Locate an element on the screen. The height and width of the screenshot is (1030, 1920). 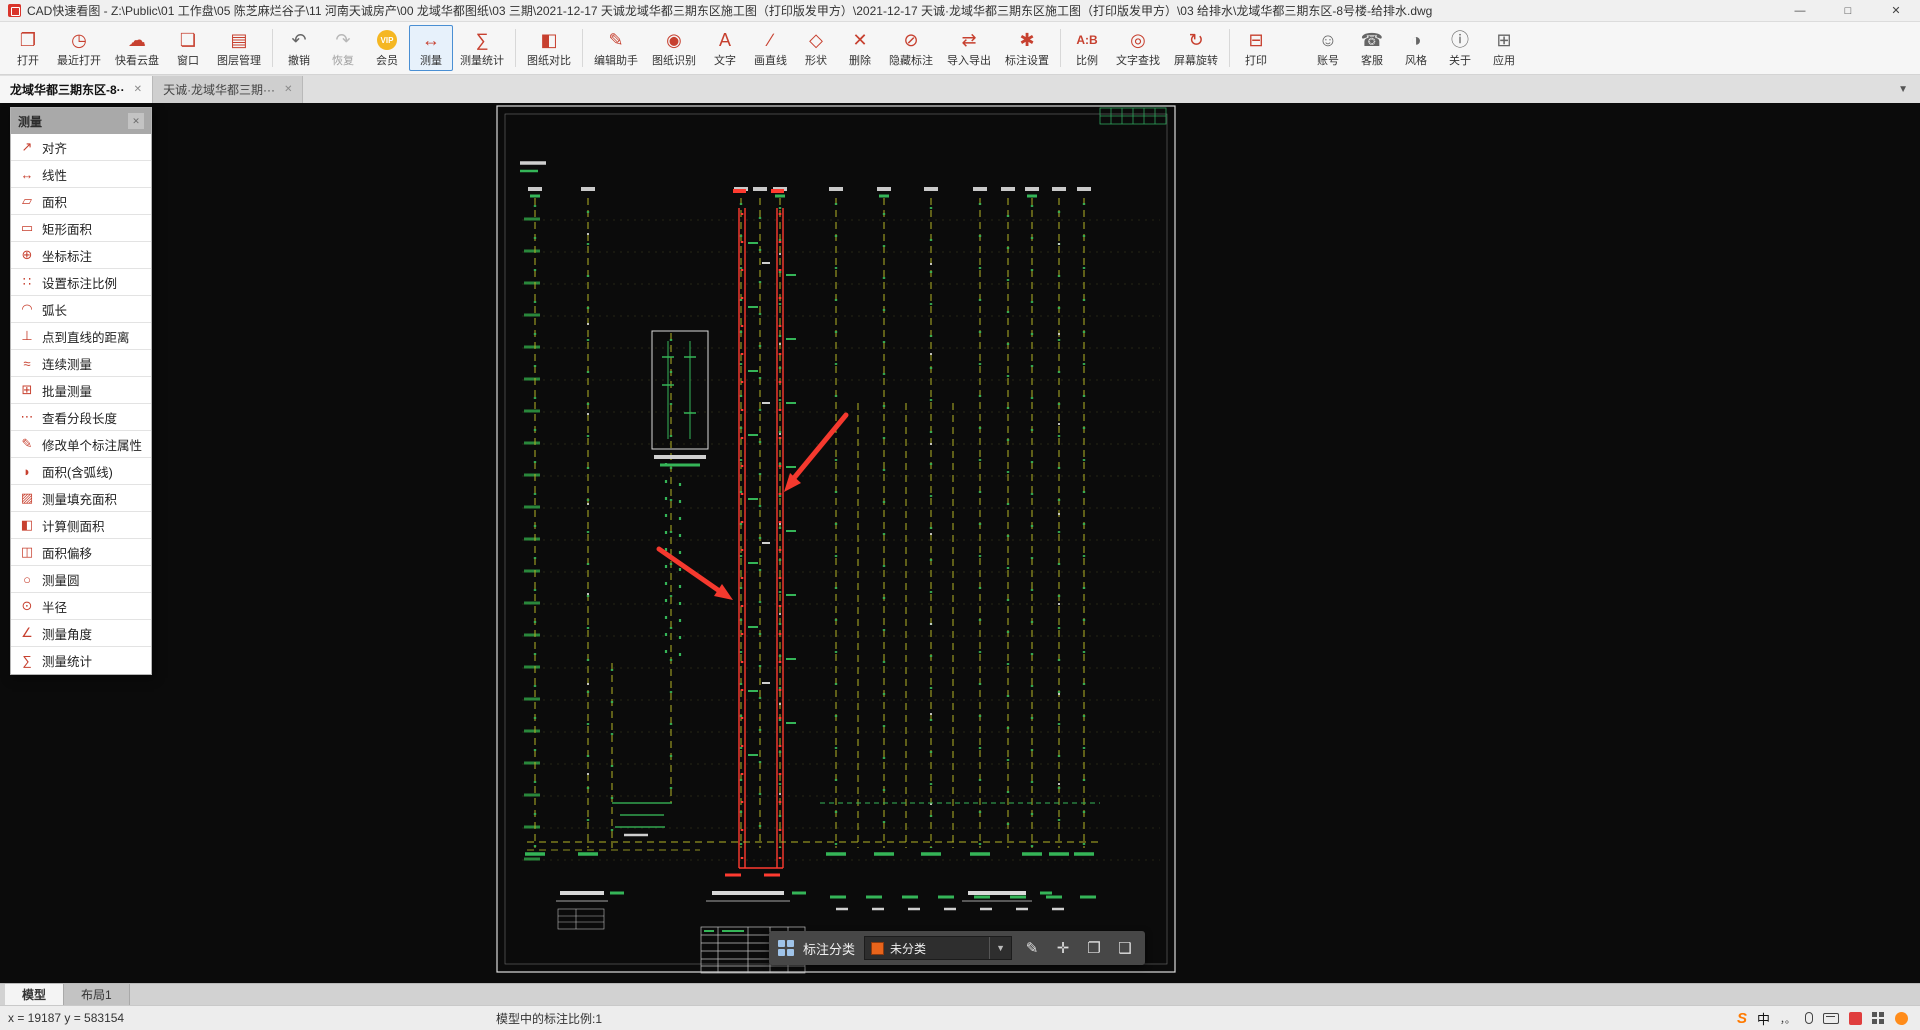
measure-item-segment-length: ⋯ 查看分段长度 is located at coordinates (81, 417).